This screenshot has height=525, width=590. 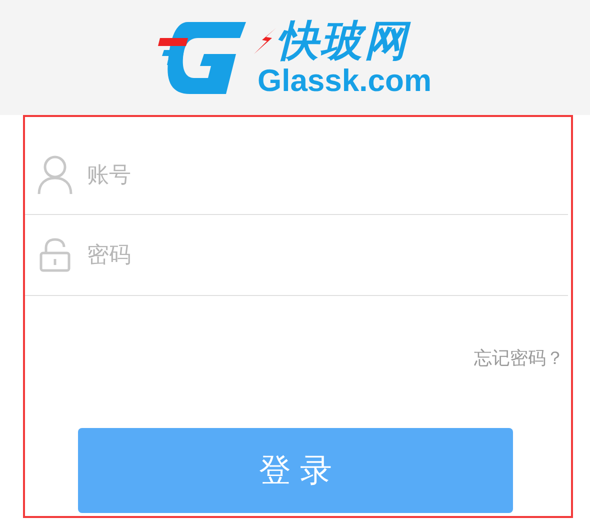 What do you see at coordinates (342, 41) in the screenshot?
I see `brand-name: 快玻网` at bounding box center [342, 41].